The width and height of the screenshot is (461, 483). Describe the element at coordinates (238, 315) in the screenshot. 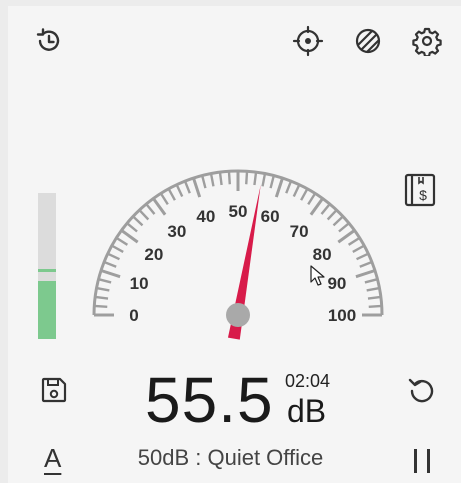

I see `gauge-needle-hub` at that location.